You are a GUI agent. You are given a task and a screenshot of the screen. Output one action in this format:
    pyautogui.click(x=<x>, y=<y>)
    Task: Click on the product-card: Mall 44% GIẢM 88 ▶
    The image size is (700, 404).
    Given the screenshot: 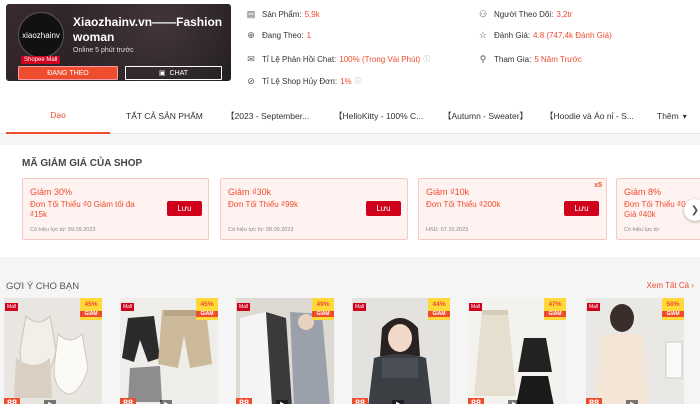 What is the action you would take?
    pyautogui.click(x=401, y=351)
    